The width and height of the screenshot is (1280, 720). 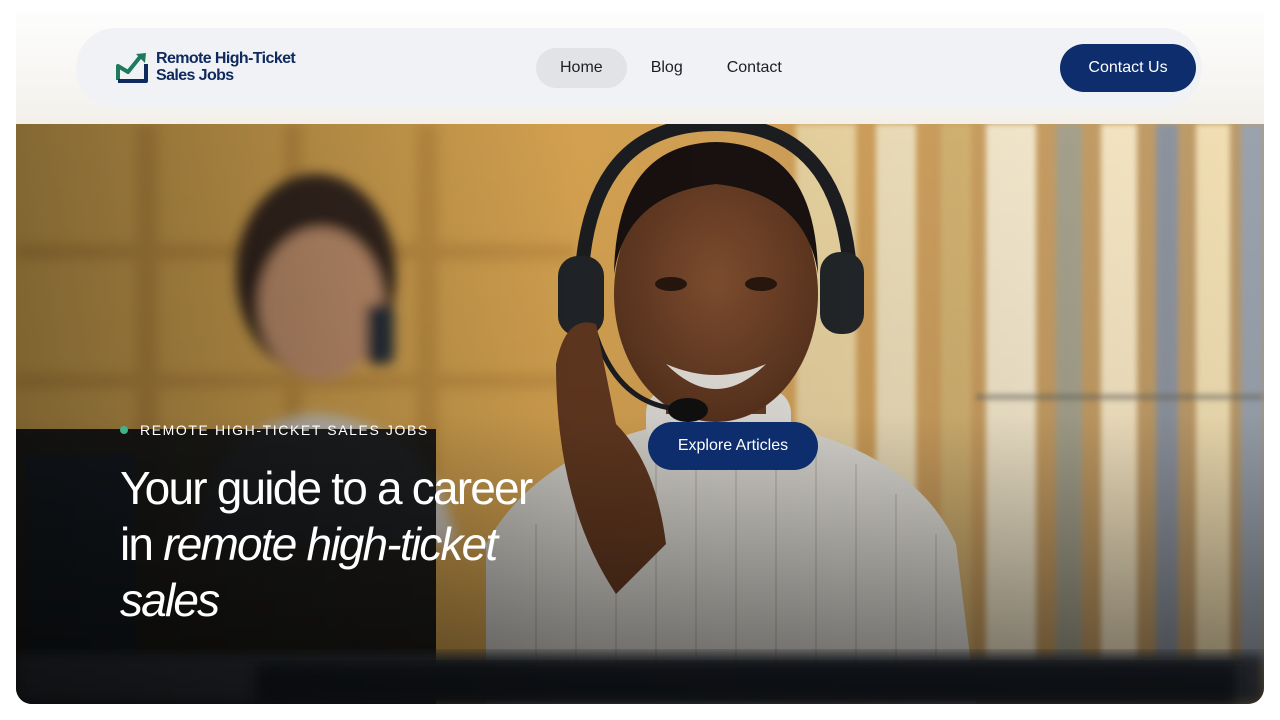 I want to click on main-nav: Home Blog Contact, so click(x=671, y=68).